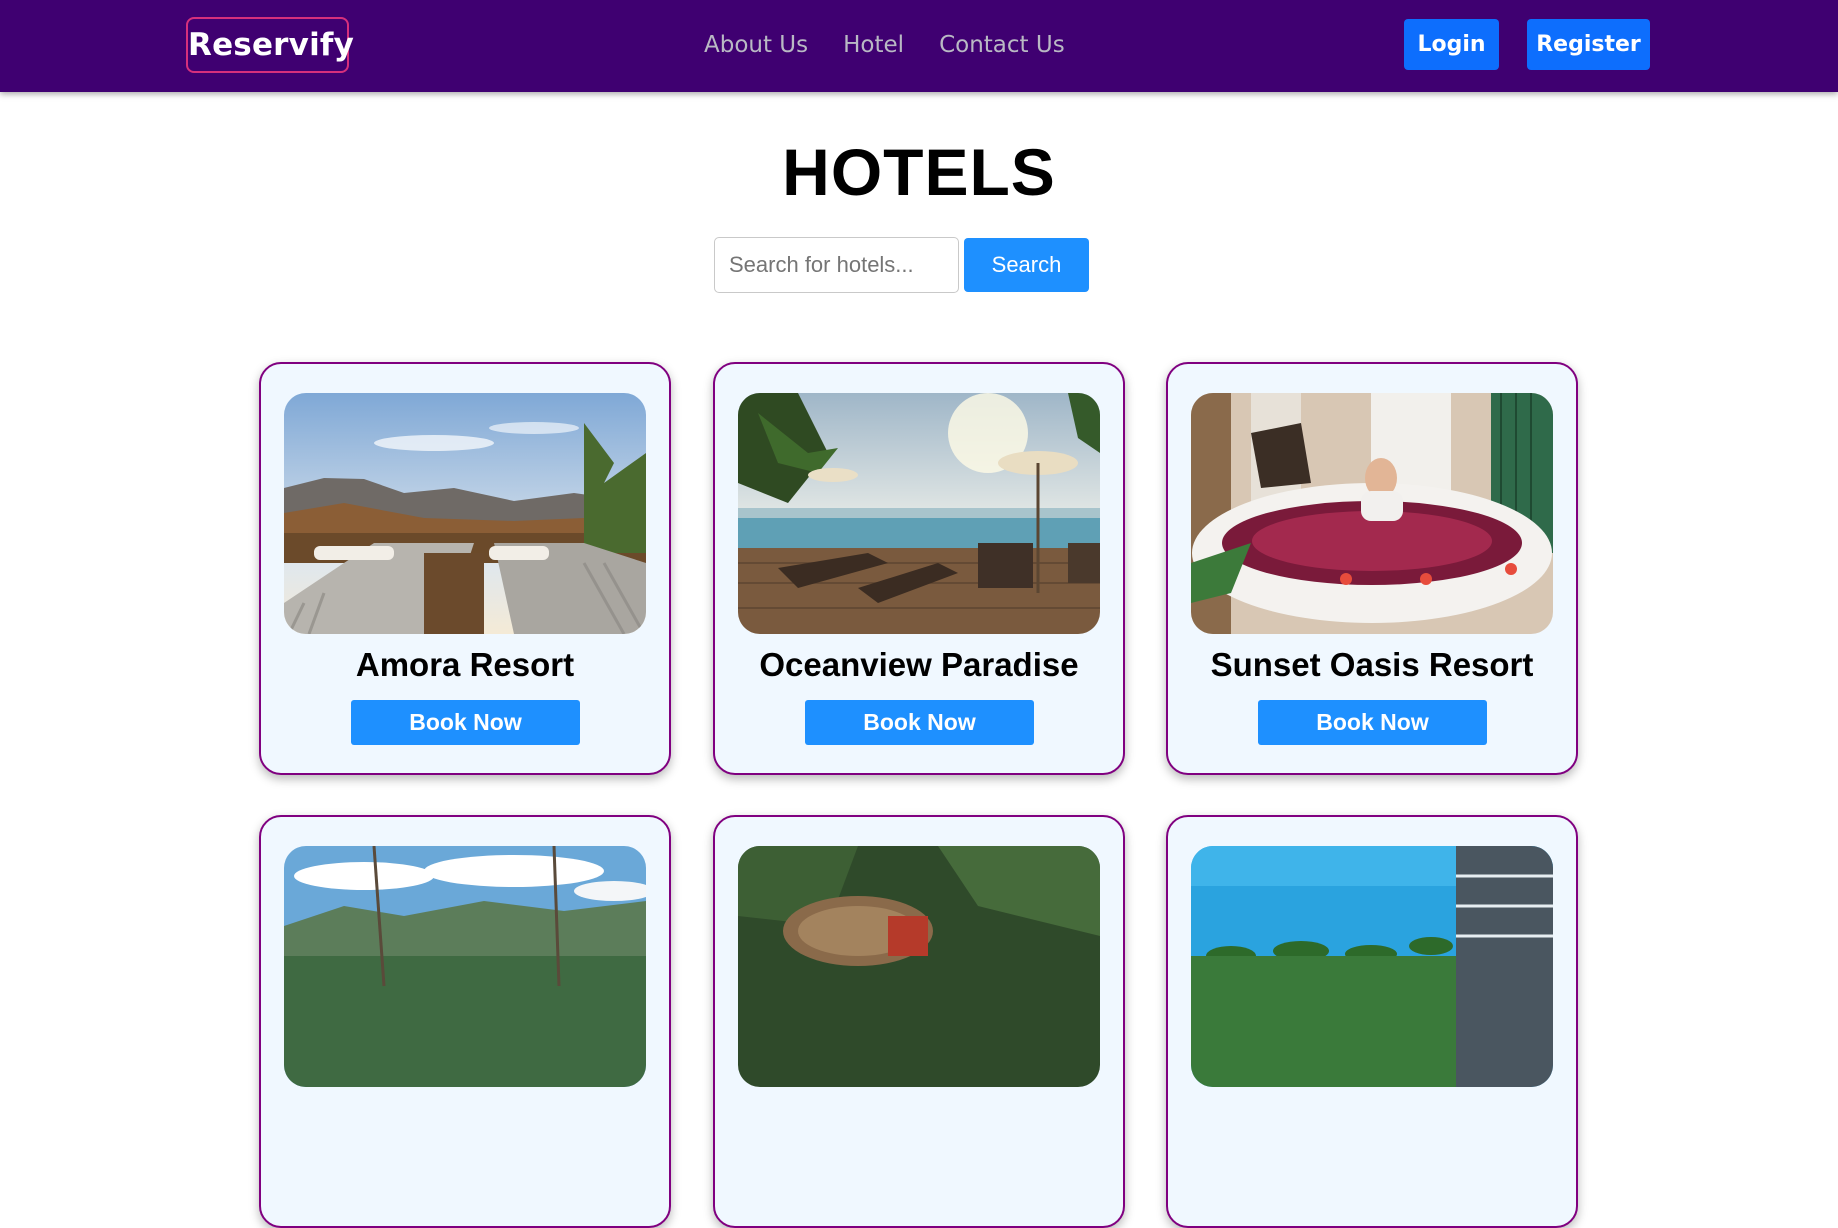 The image size is (1838, 1228). Describe the element at coordinates (465, 664) in the screenshot. I see `hotel-name: Amora Resort` at that location.